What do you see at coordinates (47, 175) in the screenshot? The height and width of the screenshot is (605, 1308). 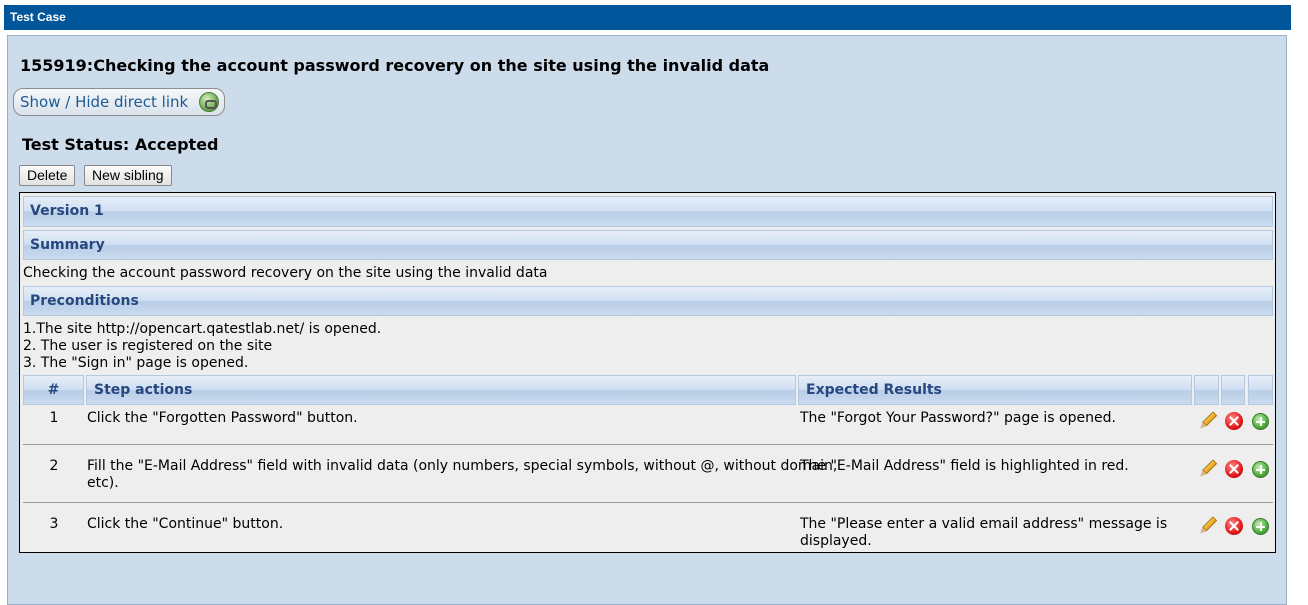 I see `delete-button: Delete` at bounding box center [47, 175].